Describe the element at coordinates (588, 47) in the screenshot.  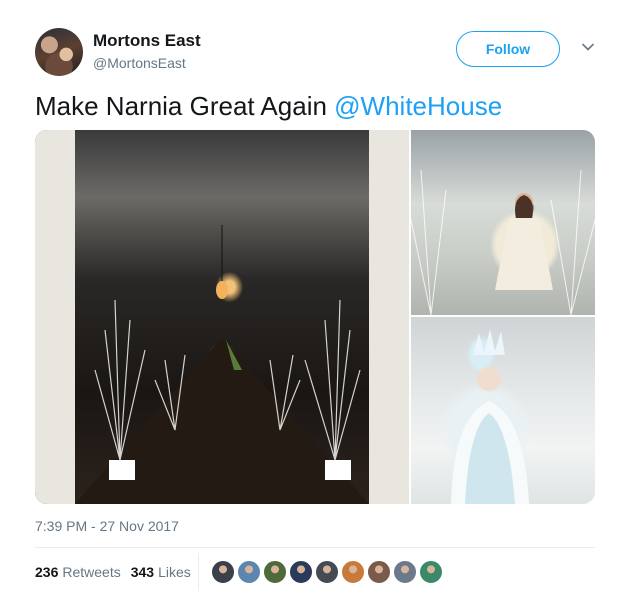
I see `chevron-down-icon` at that location.